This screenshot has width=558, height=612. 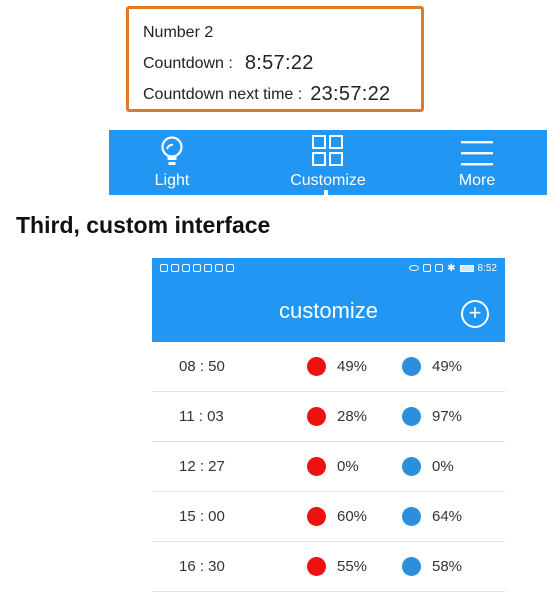 I want to click on row-time: 11 : 03, so click(x=201, y=416).